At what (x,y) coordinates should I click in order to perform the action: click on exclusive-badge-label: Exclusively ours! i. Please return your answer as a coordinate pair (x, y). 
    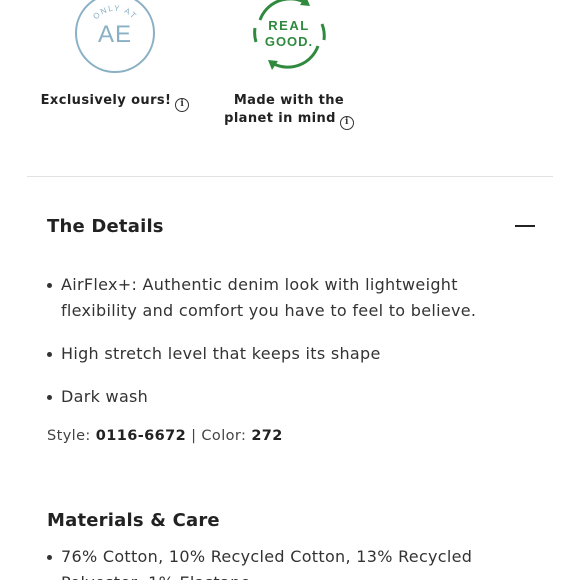
    Looking at the image, I should click on (115, 102).